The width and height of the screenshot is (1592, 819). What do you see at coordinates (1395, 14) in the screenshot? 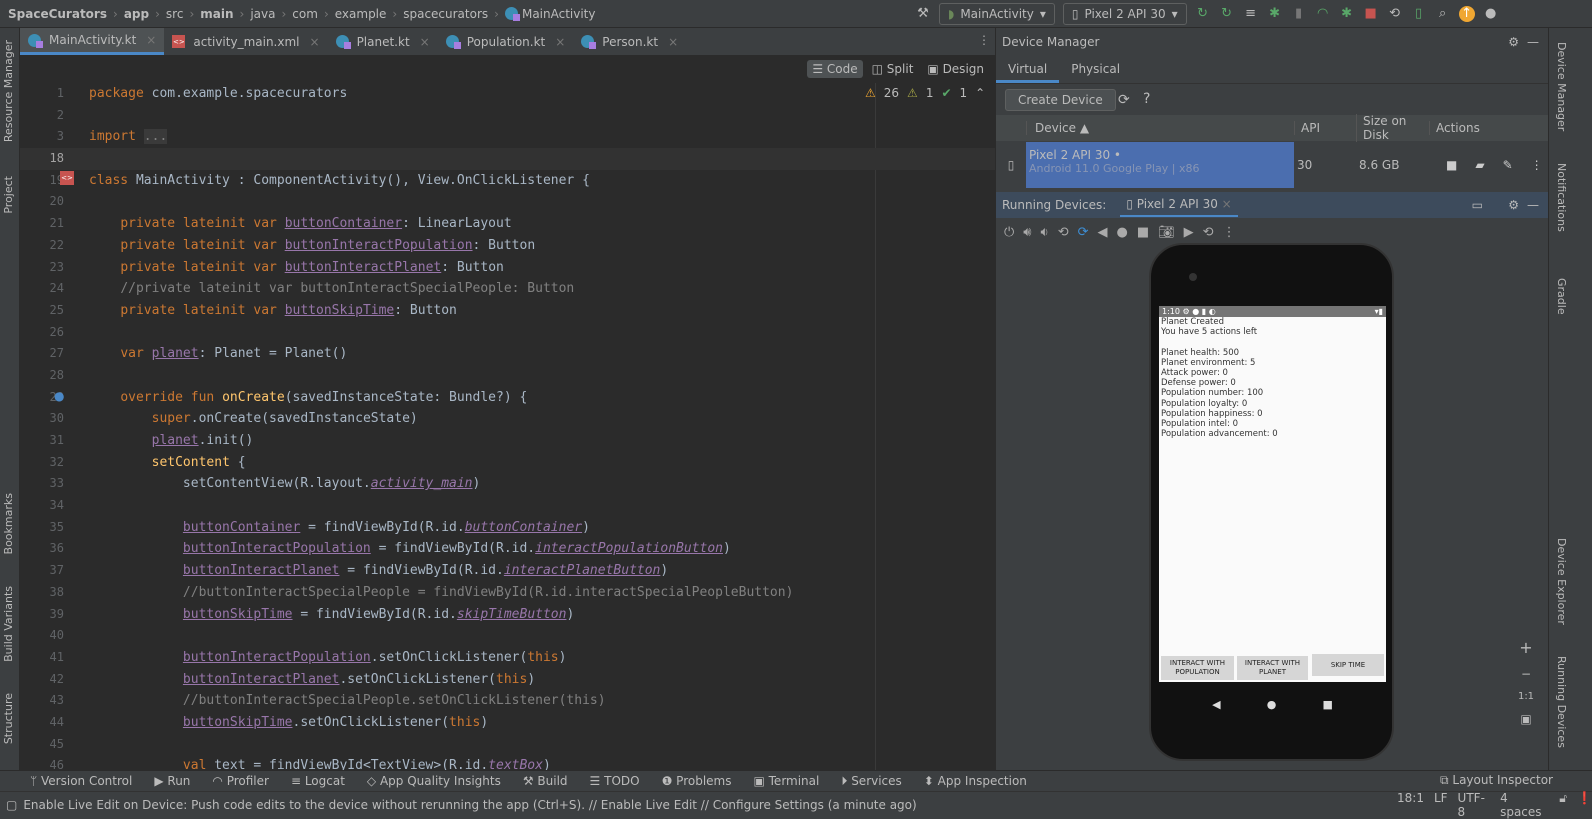
I see `sync-gradle-icon: ⟲` at bounding box center [1395, 14].